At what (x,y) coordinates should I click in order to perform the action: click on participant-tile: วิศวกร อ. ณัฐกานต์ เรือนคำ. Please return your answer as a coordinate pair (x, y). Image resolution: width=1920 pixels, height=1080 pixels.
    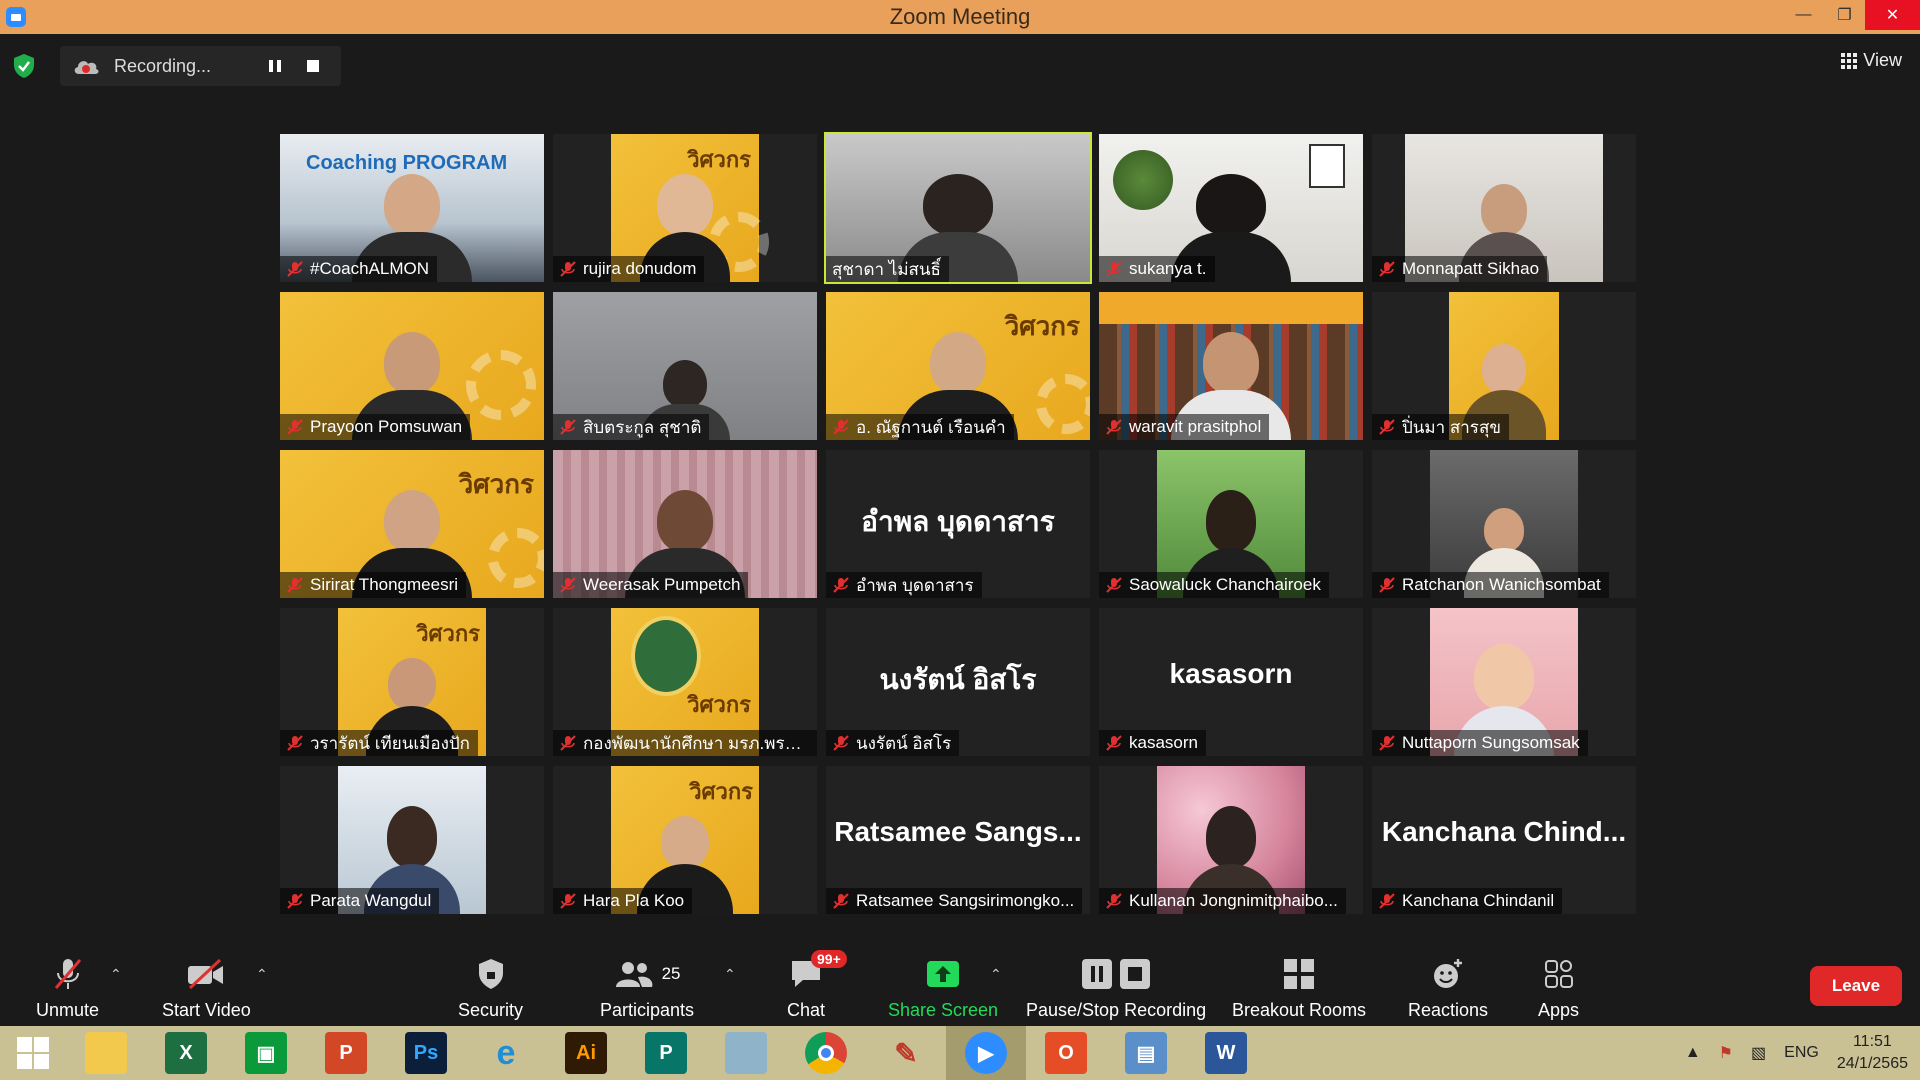
    Looking at the image, I should click on (958, 366).